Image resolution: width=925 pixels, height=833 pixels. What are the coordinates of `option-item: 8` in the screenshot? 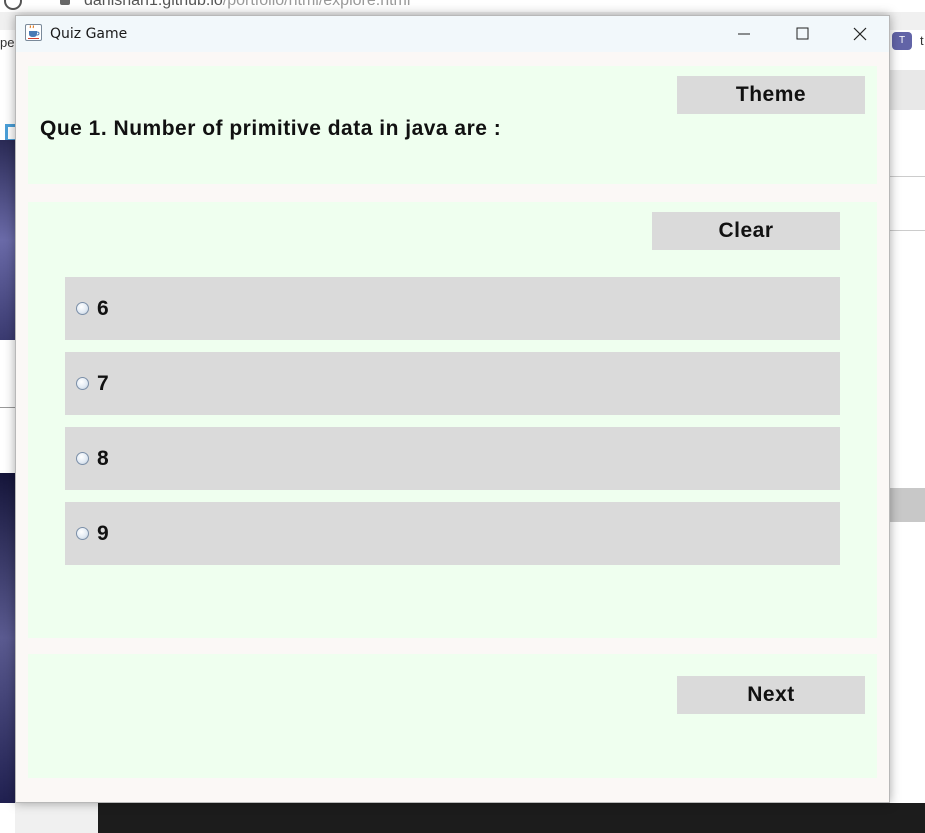 It's located at (452, 458).